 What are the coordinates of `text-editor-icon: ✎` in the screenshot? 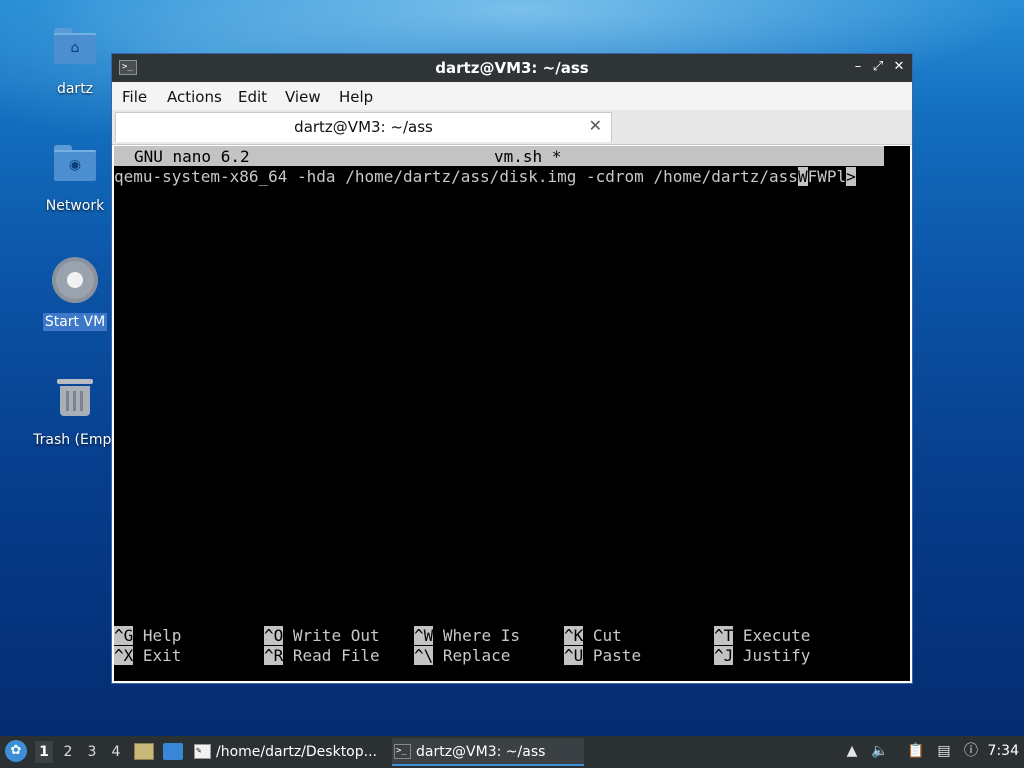 It's located at (202, 751).